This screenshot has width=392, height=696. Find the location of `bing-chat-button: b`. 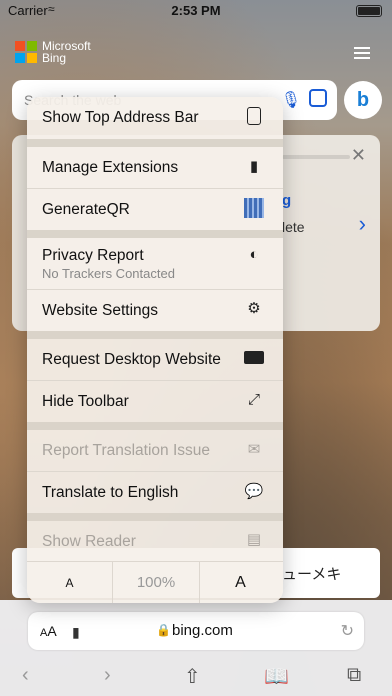

bing-chat-button: b is located at coordinates (363, 100).